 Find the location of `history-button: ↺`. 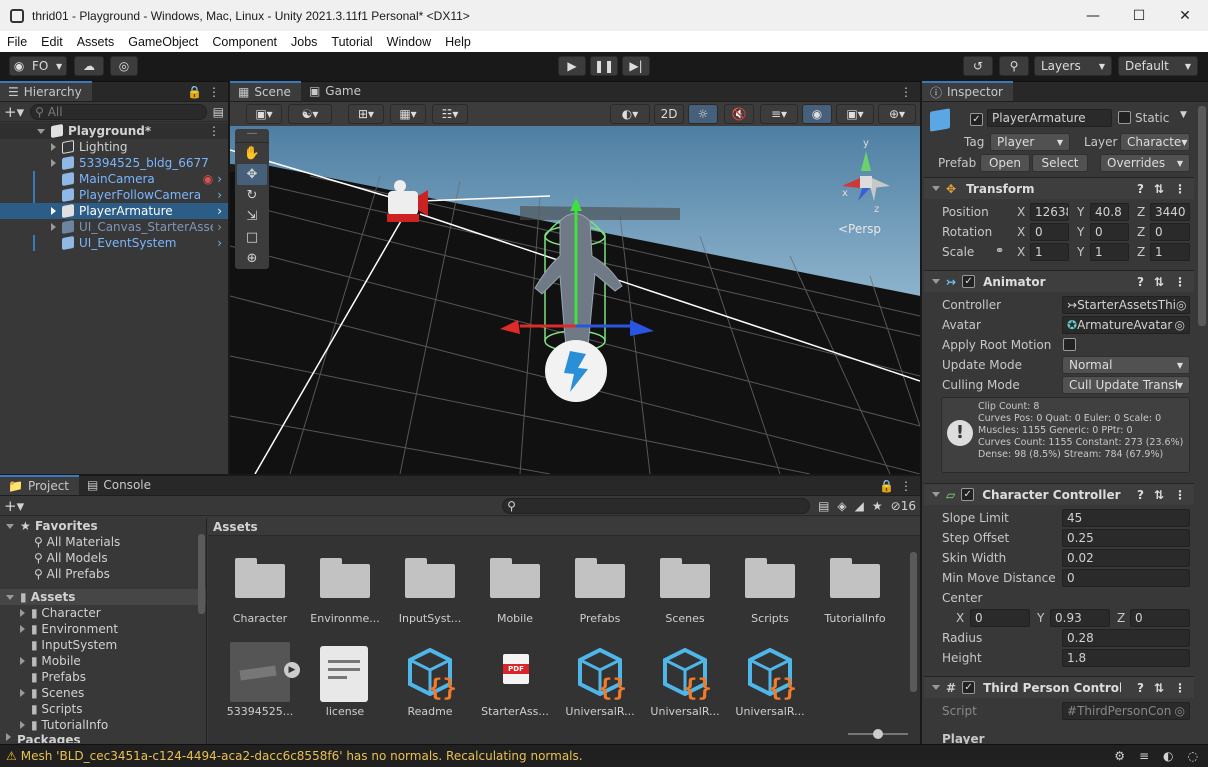

history-button: ↺ is located at coordinates (978, 66).